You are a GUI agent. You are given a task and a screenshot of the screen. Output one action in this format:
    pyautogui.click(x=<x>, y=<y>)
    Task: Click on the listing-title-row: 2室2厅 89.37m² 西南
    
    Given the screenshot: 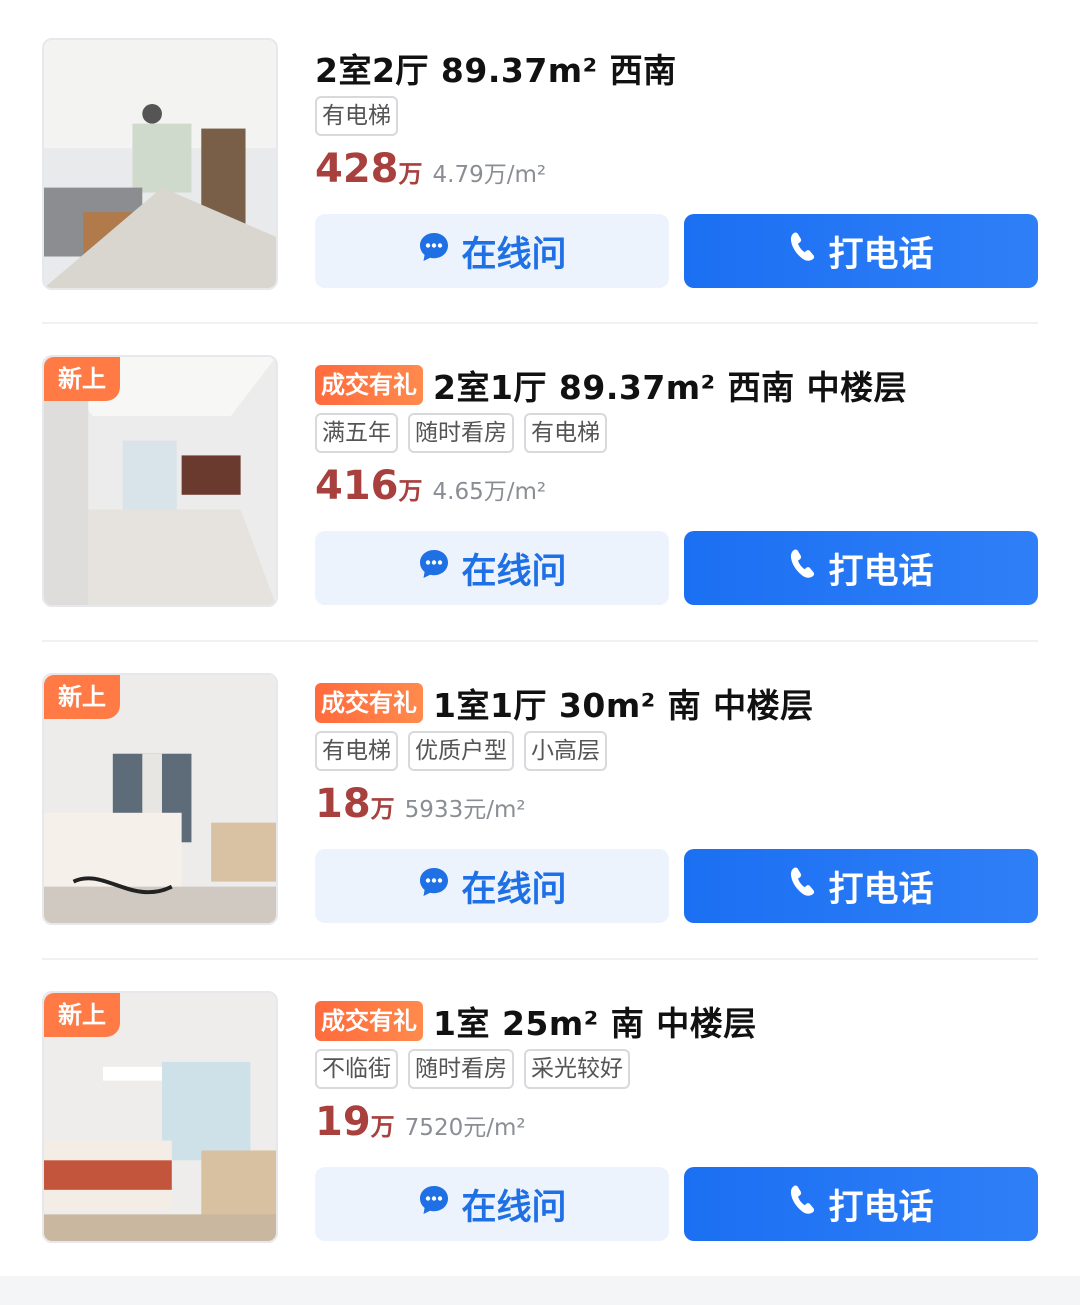 What is the action you would take?
    pyautogui.click(x=496, y=68)
    